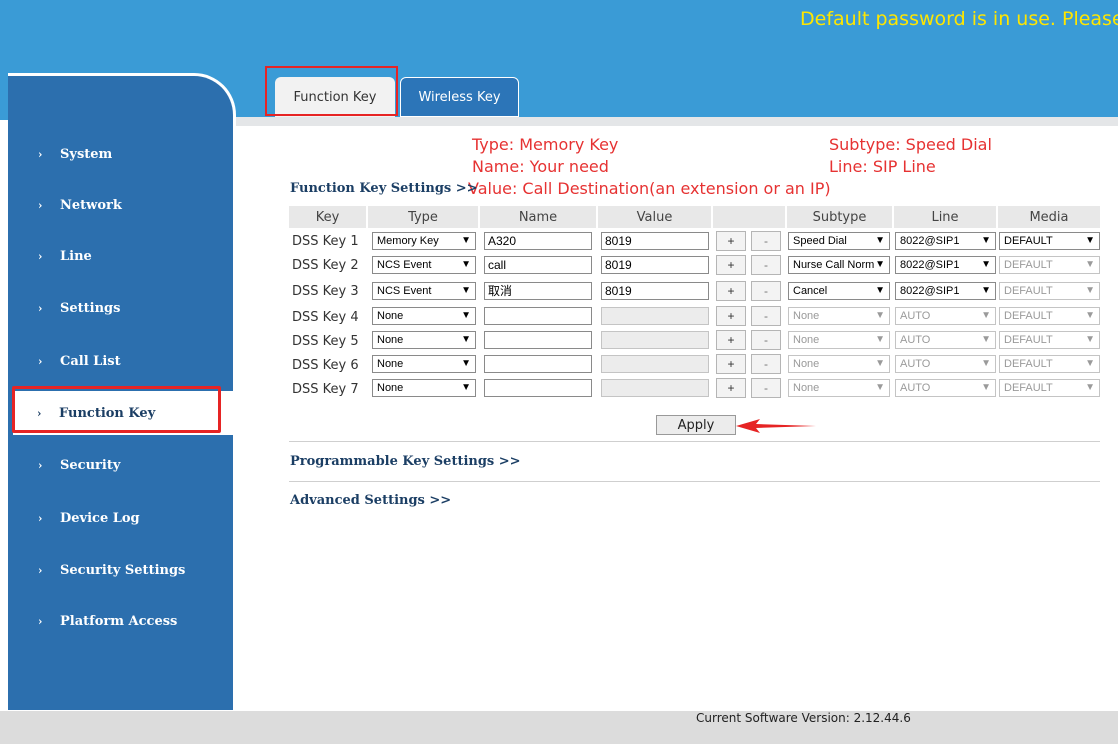 The width and height of the screenshot is (1118, 744). I want to click on sidebar-item-network: › Network, so click(120, 205).